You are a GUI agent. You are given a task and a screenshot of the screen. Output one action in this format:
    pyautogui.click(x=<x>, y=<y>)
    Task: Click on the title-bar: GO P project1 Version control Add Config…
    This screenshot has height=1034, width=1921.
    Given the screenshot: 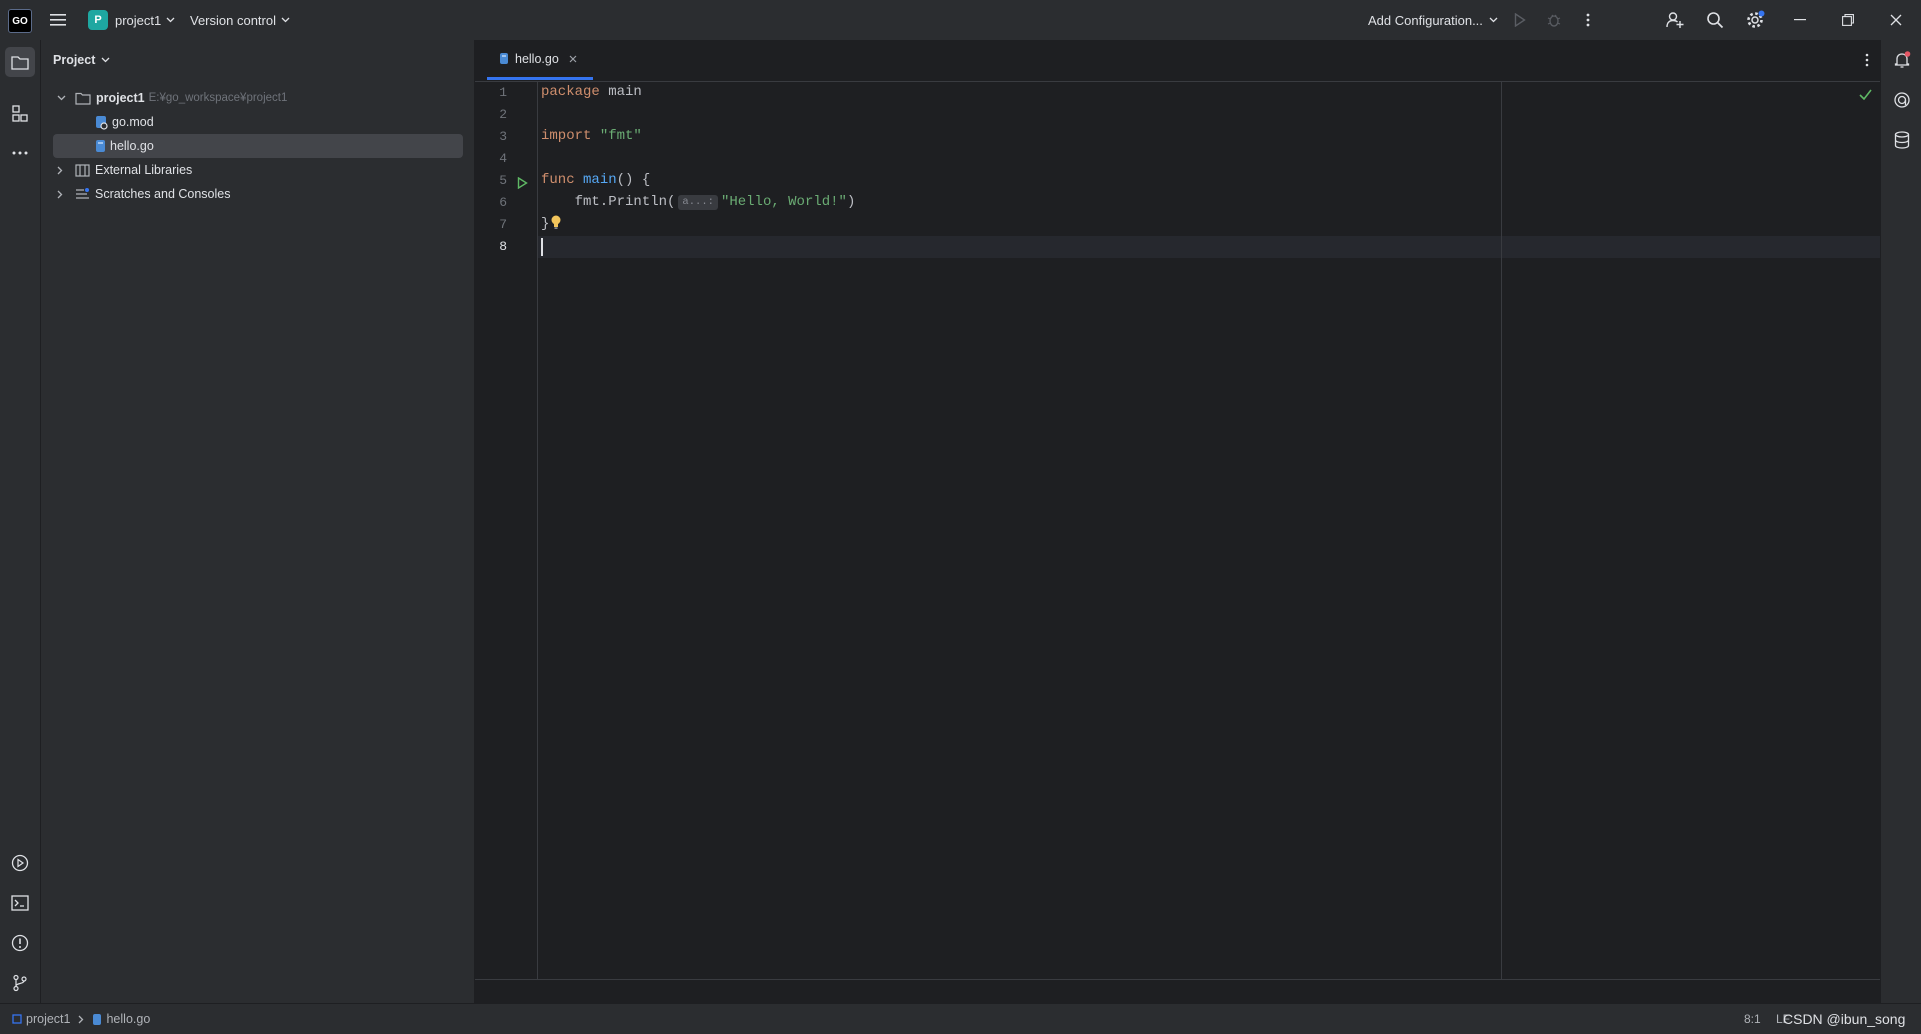 What is the action you would take?
    pyautogui.click(x=960, y=20)
    